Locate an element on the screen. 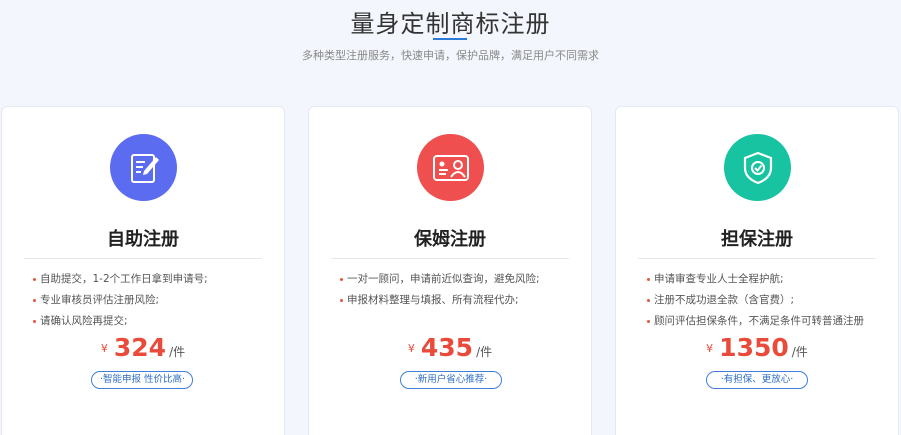 The width and height of the screenshot is (901, 435). price: ¥1350/件 is located at coordinates (757, 347).